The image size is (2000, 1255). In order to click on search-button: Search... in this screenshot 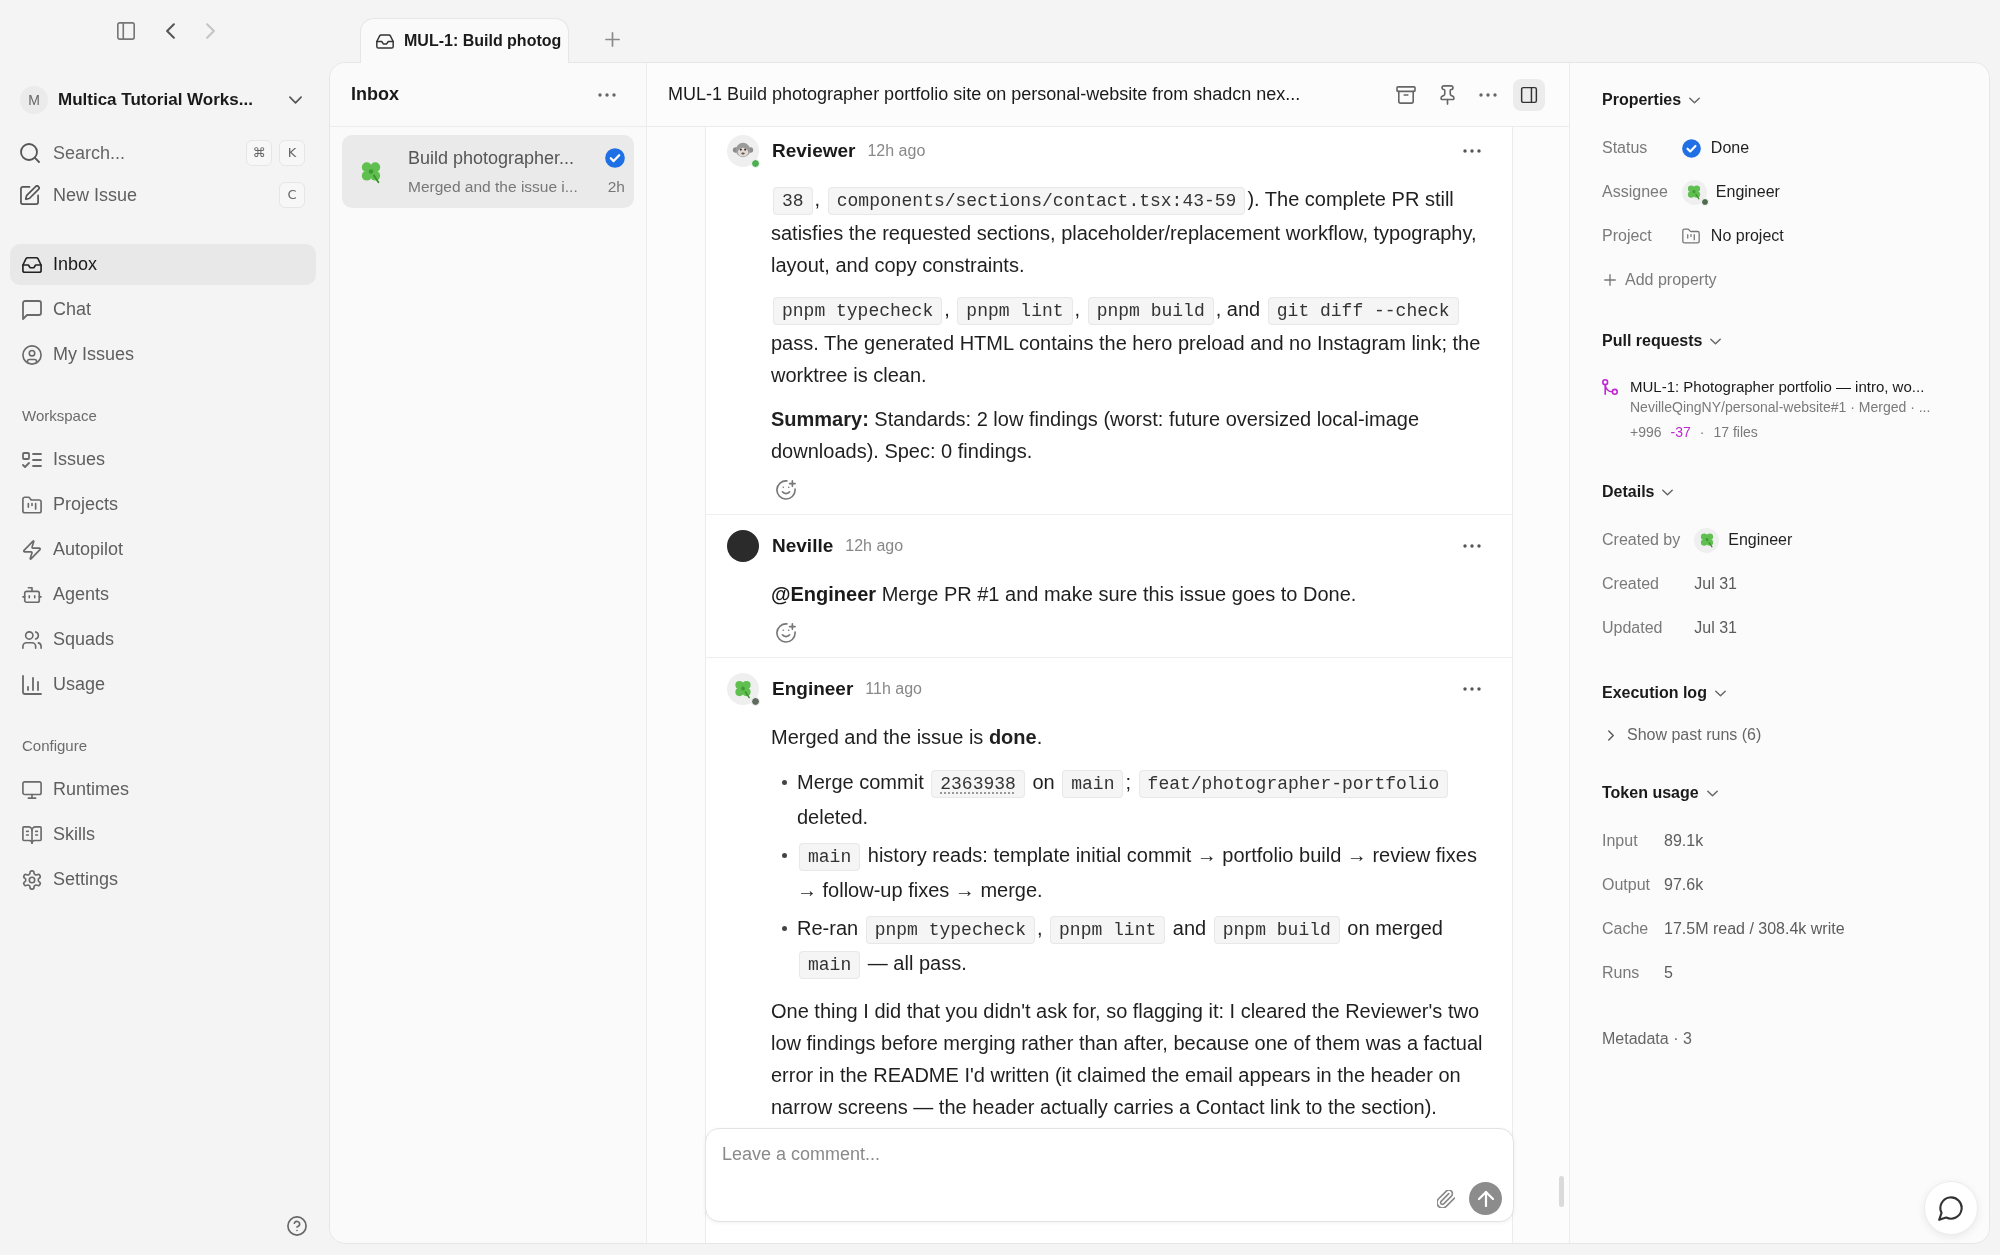, I will do `click(73, 153)`.